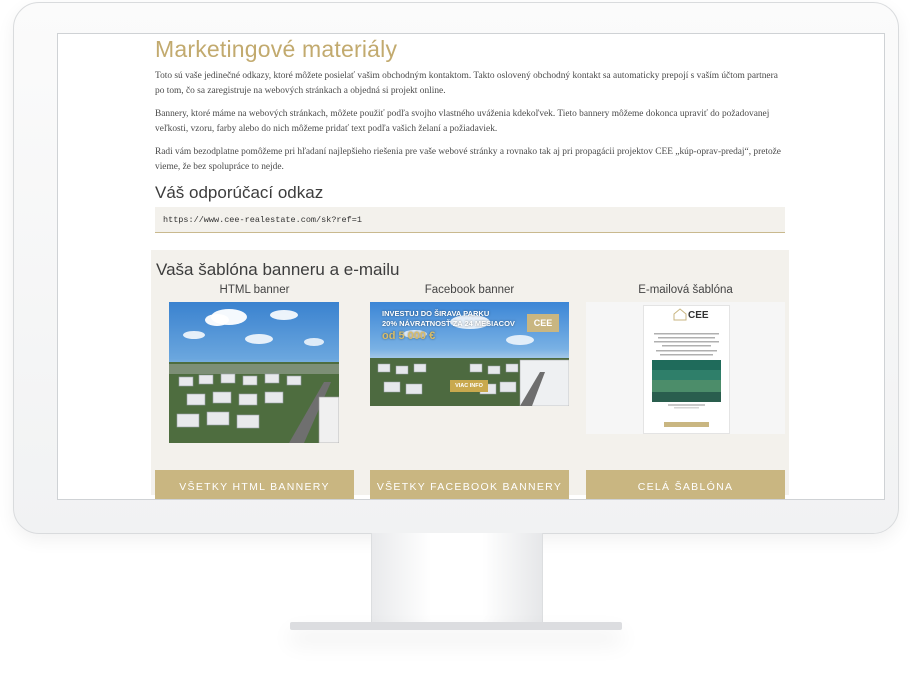 The image size is (910, 697). What do you see at coordinates (239, 192) in the screenshot?
I see `referral-title: Váš odporúčací odkaz` at bounding box center [239, 192].